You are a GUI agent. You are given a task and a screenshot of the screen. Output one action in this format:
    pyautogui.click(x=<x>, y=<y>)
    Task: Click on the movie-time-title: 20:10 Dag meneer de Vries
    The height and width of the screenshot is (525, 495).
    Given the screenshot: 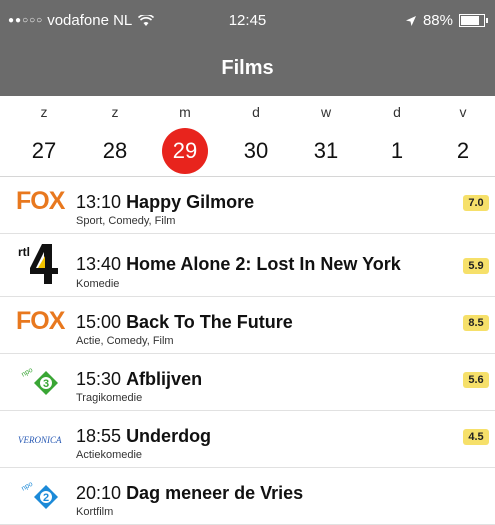 What is the action you would take?
    pyautogui.click(x=189, y=493)
    